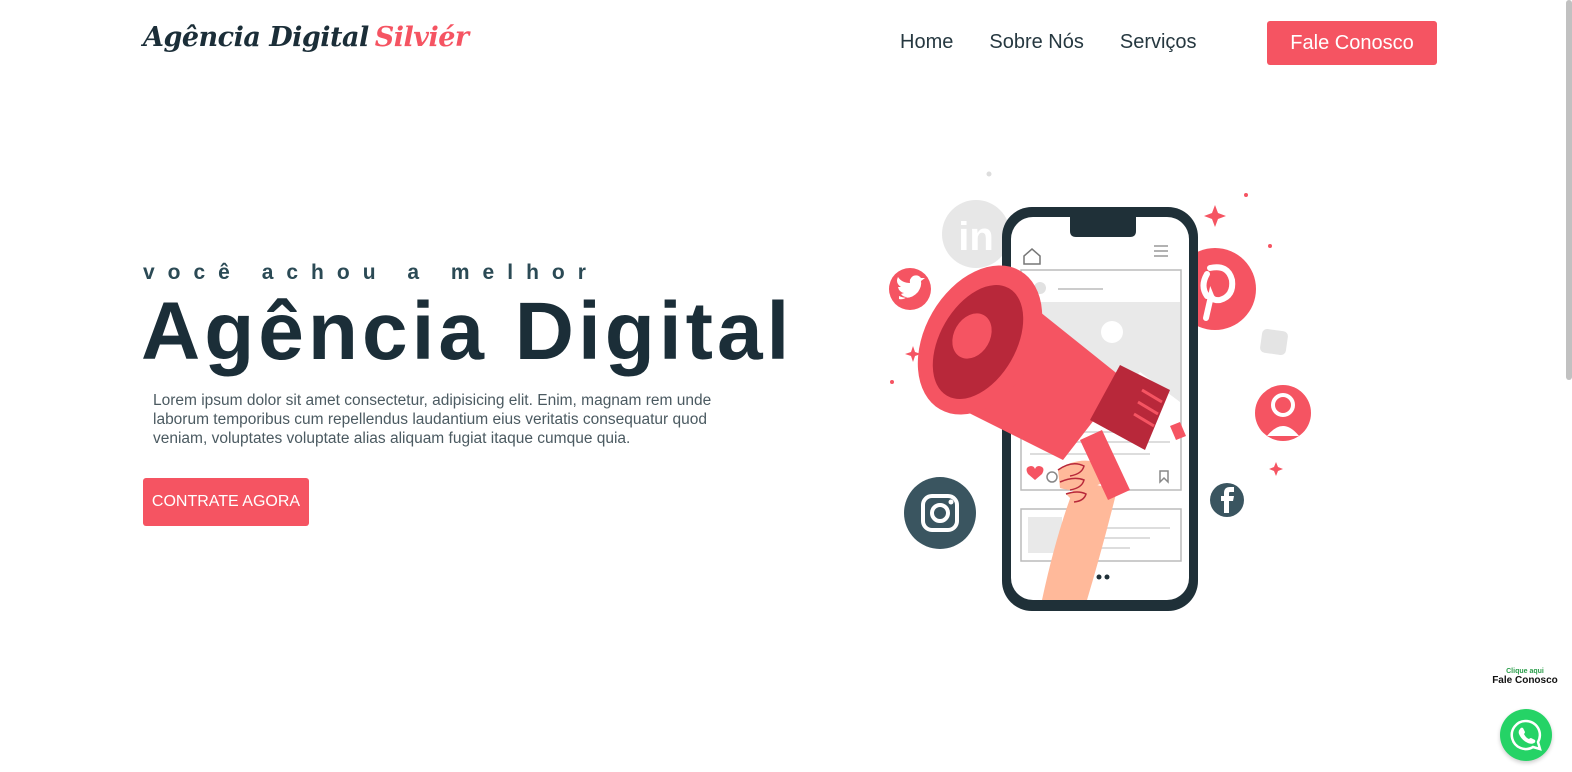 The image size is (1572, 772). I want to click on nav-item-servicos: Serviços, so click(1158, 42).